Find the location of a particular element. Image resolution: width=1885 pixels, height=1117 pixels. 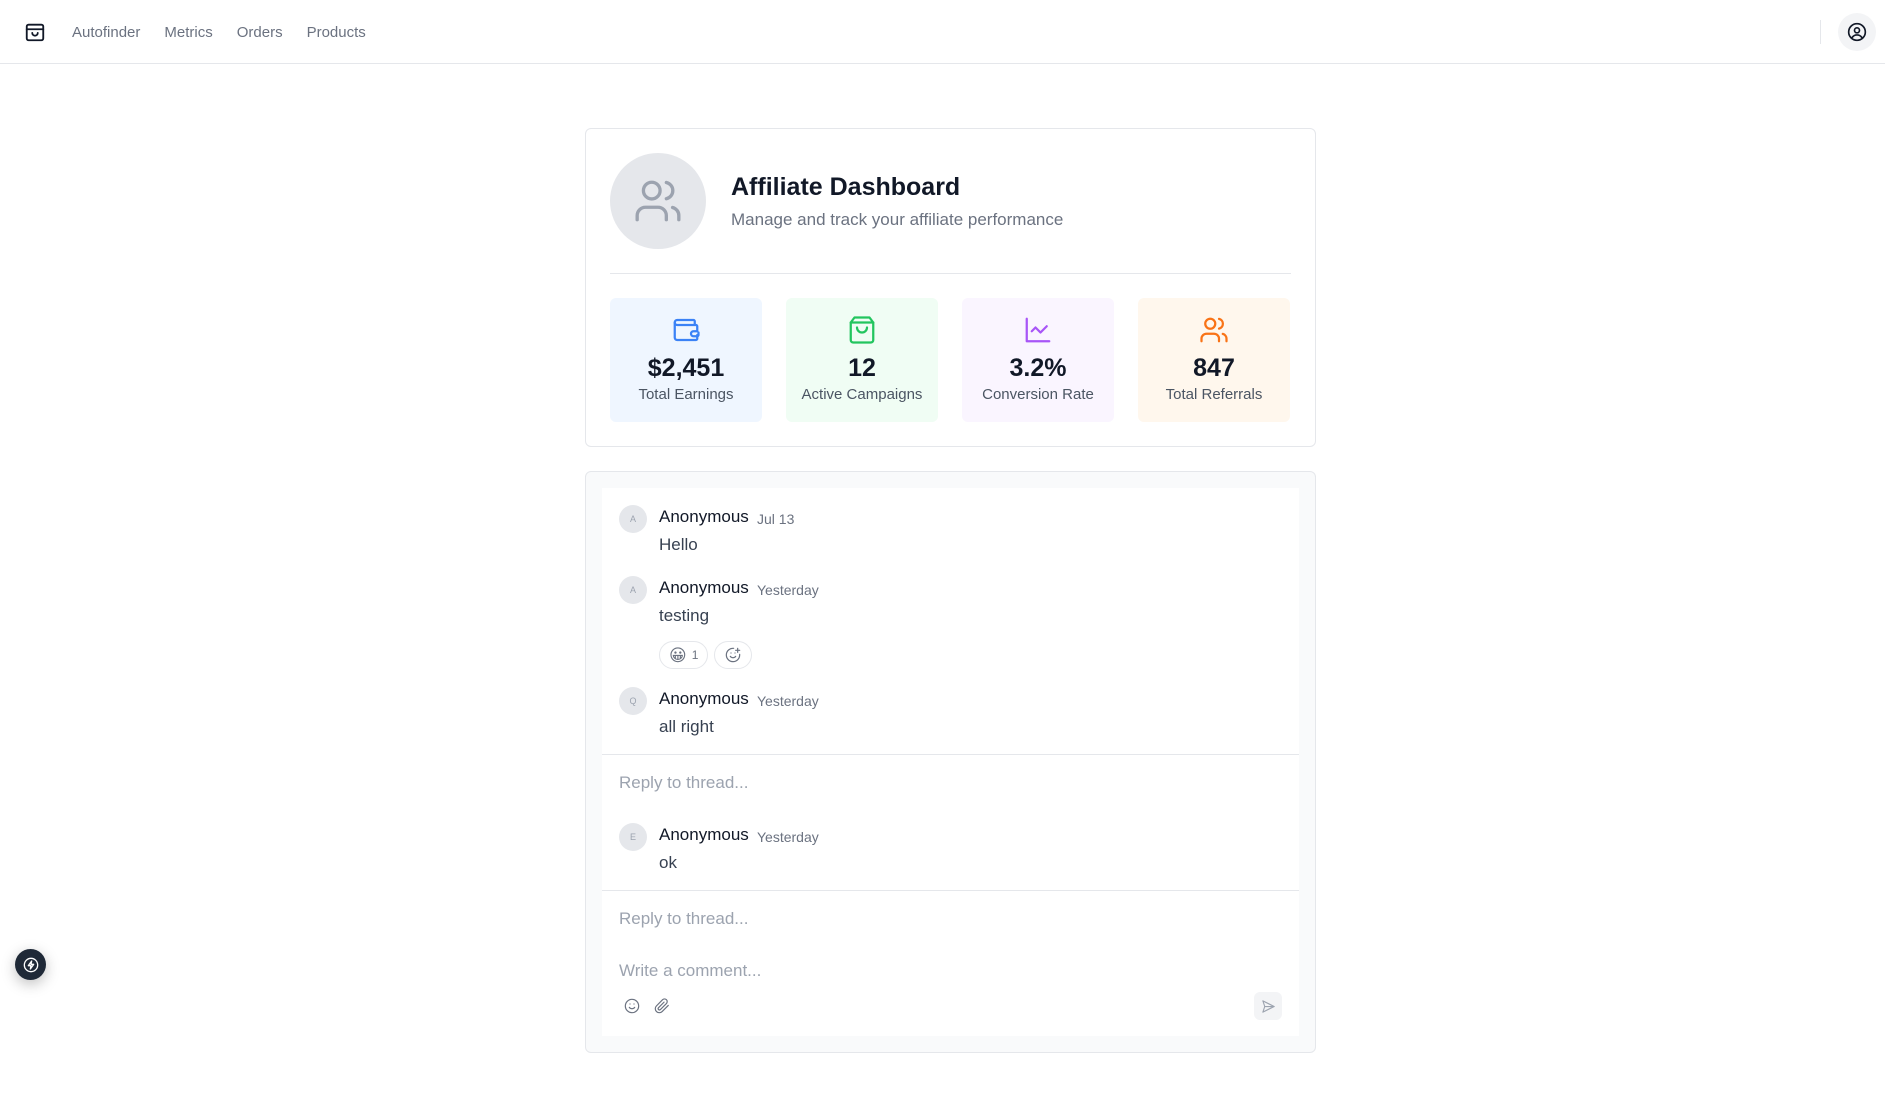

nav-item-autofinder: Autofinder is located at coordinates (106, 32).